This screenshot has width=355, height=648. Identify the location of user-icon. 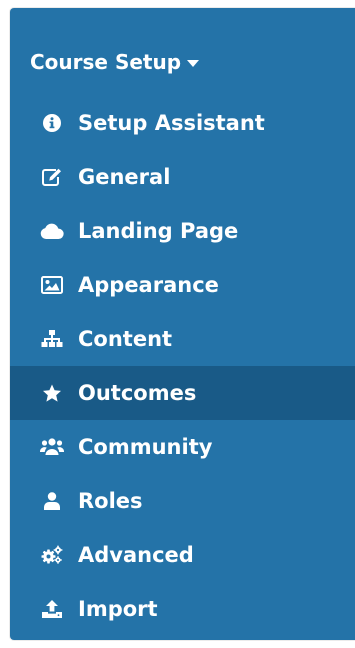
(52, 501).